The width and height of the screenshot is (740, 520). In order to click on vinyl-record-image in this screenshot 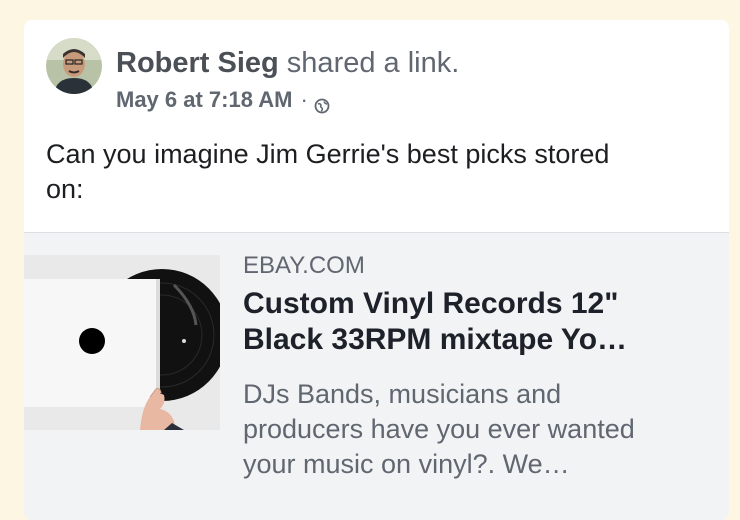, I will do `click(122, 342)`.